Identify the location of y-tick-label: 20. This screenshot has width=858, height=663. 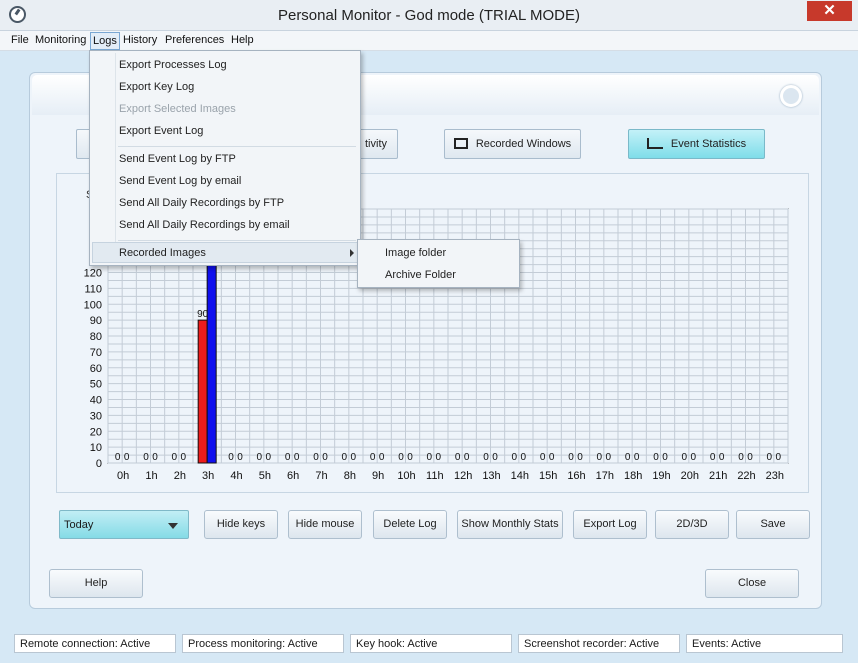
(96, 432).